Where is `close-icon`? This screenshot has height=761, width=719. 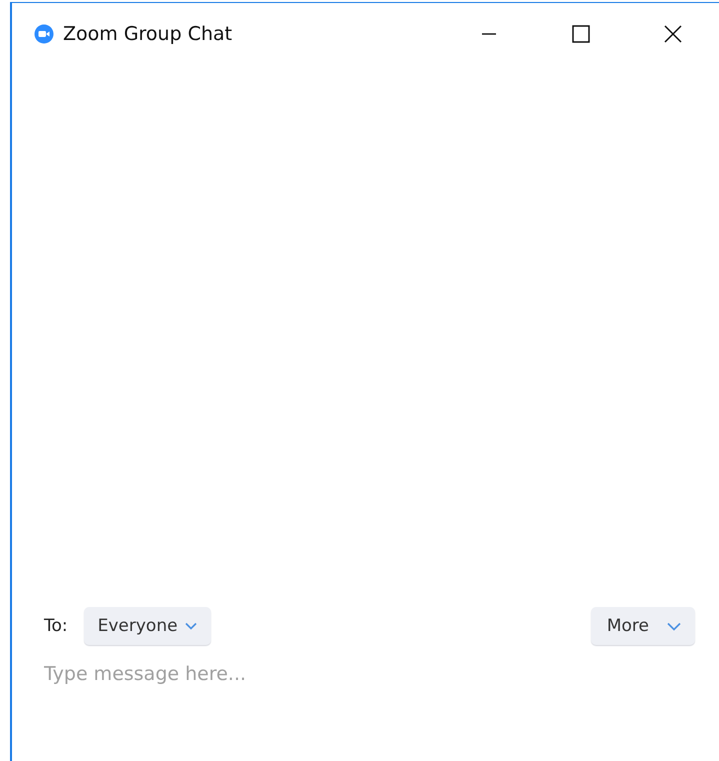
close-icon is located at coordinates (673, 34).